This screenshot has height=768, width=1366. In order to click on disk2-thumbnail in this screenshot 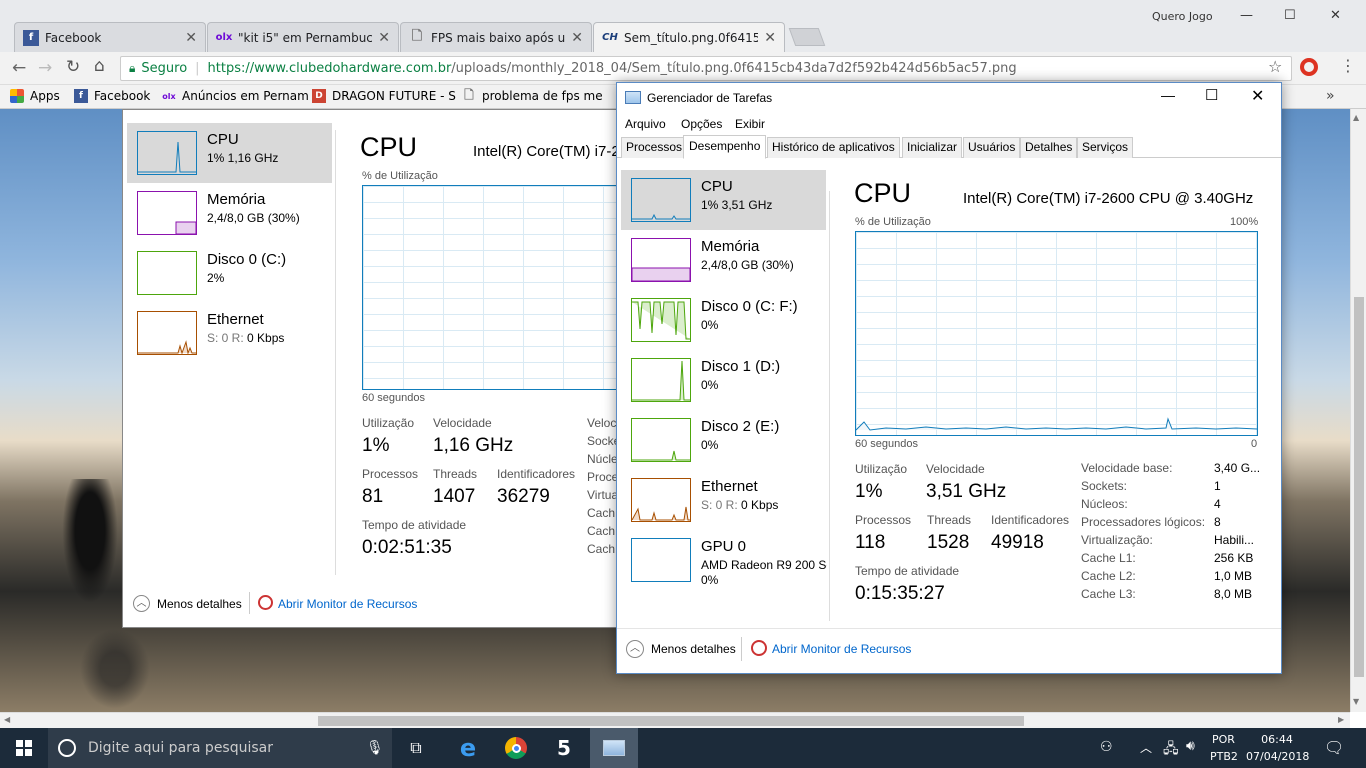, I will do `click(661, 440)`.